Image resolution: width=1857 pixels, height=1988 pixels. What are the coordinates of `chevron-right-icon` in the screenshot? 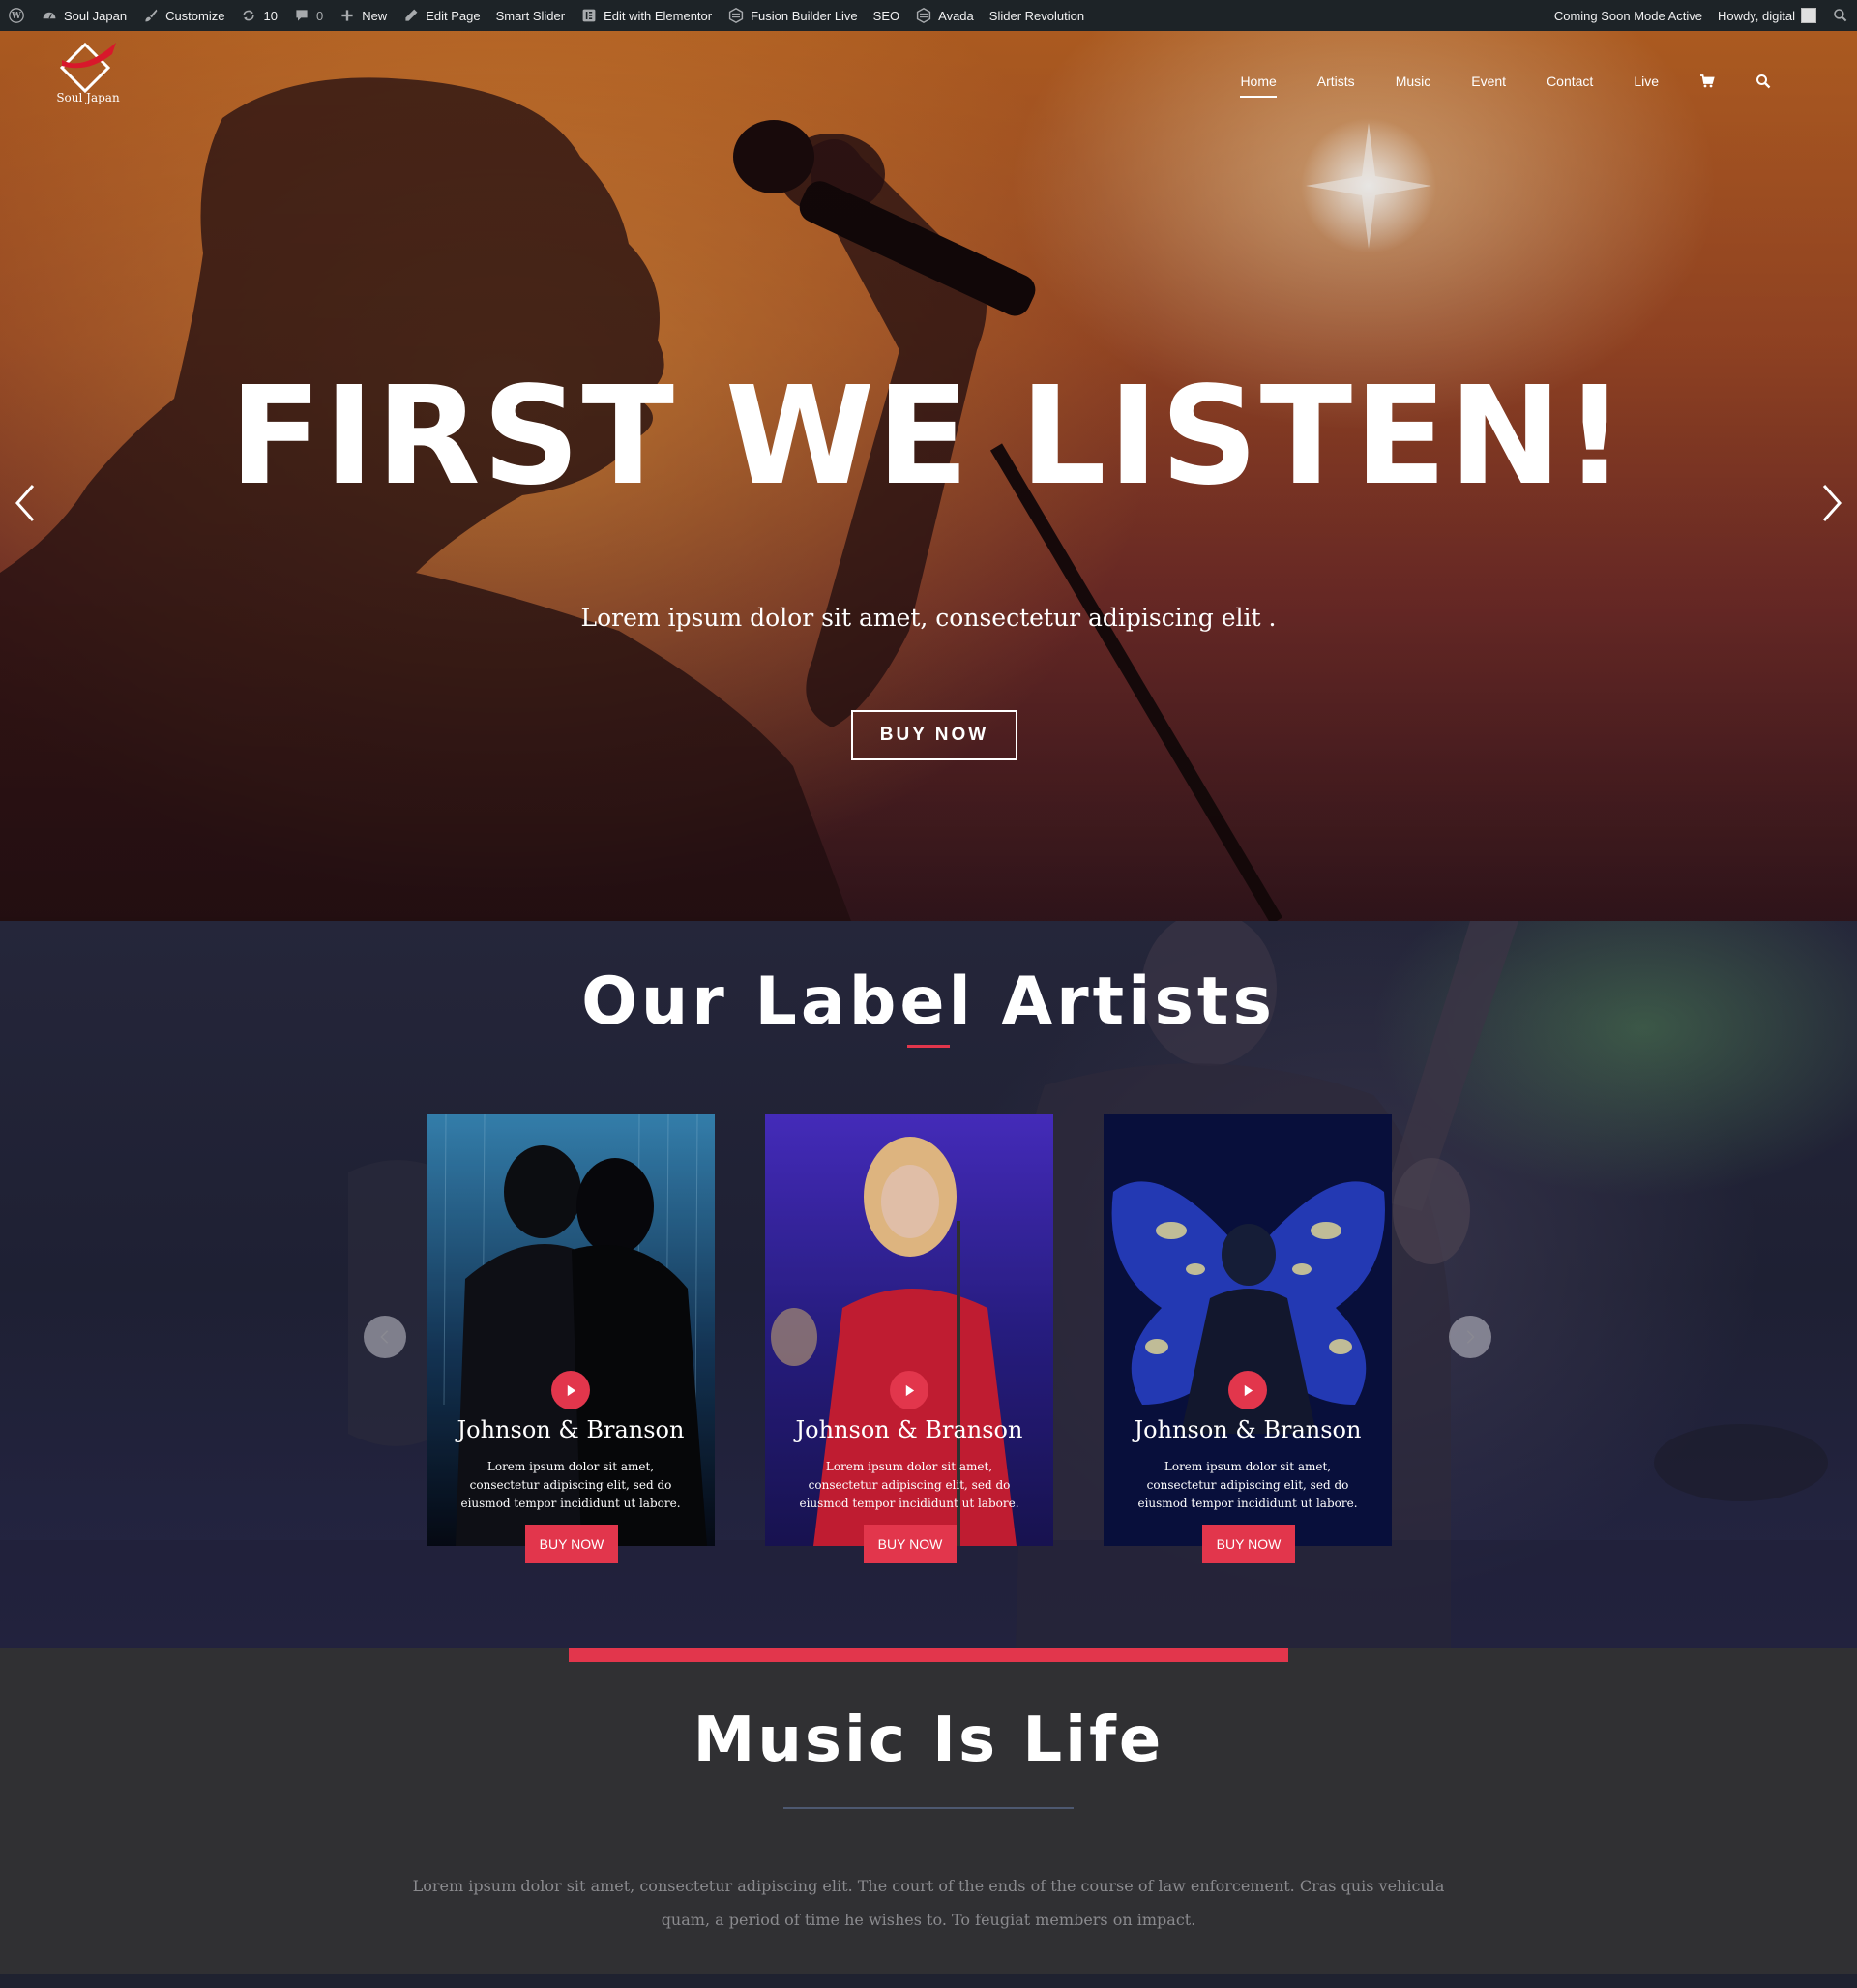 It's located at (1470, 1337).